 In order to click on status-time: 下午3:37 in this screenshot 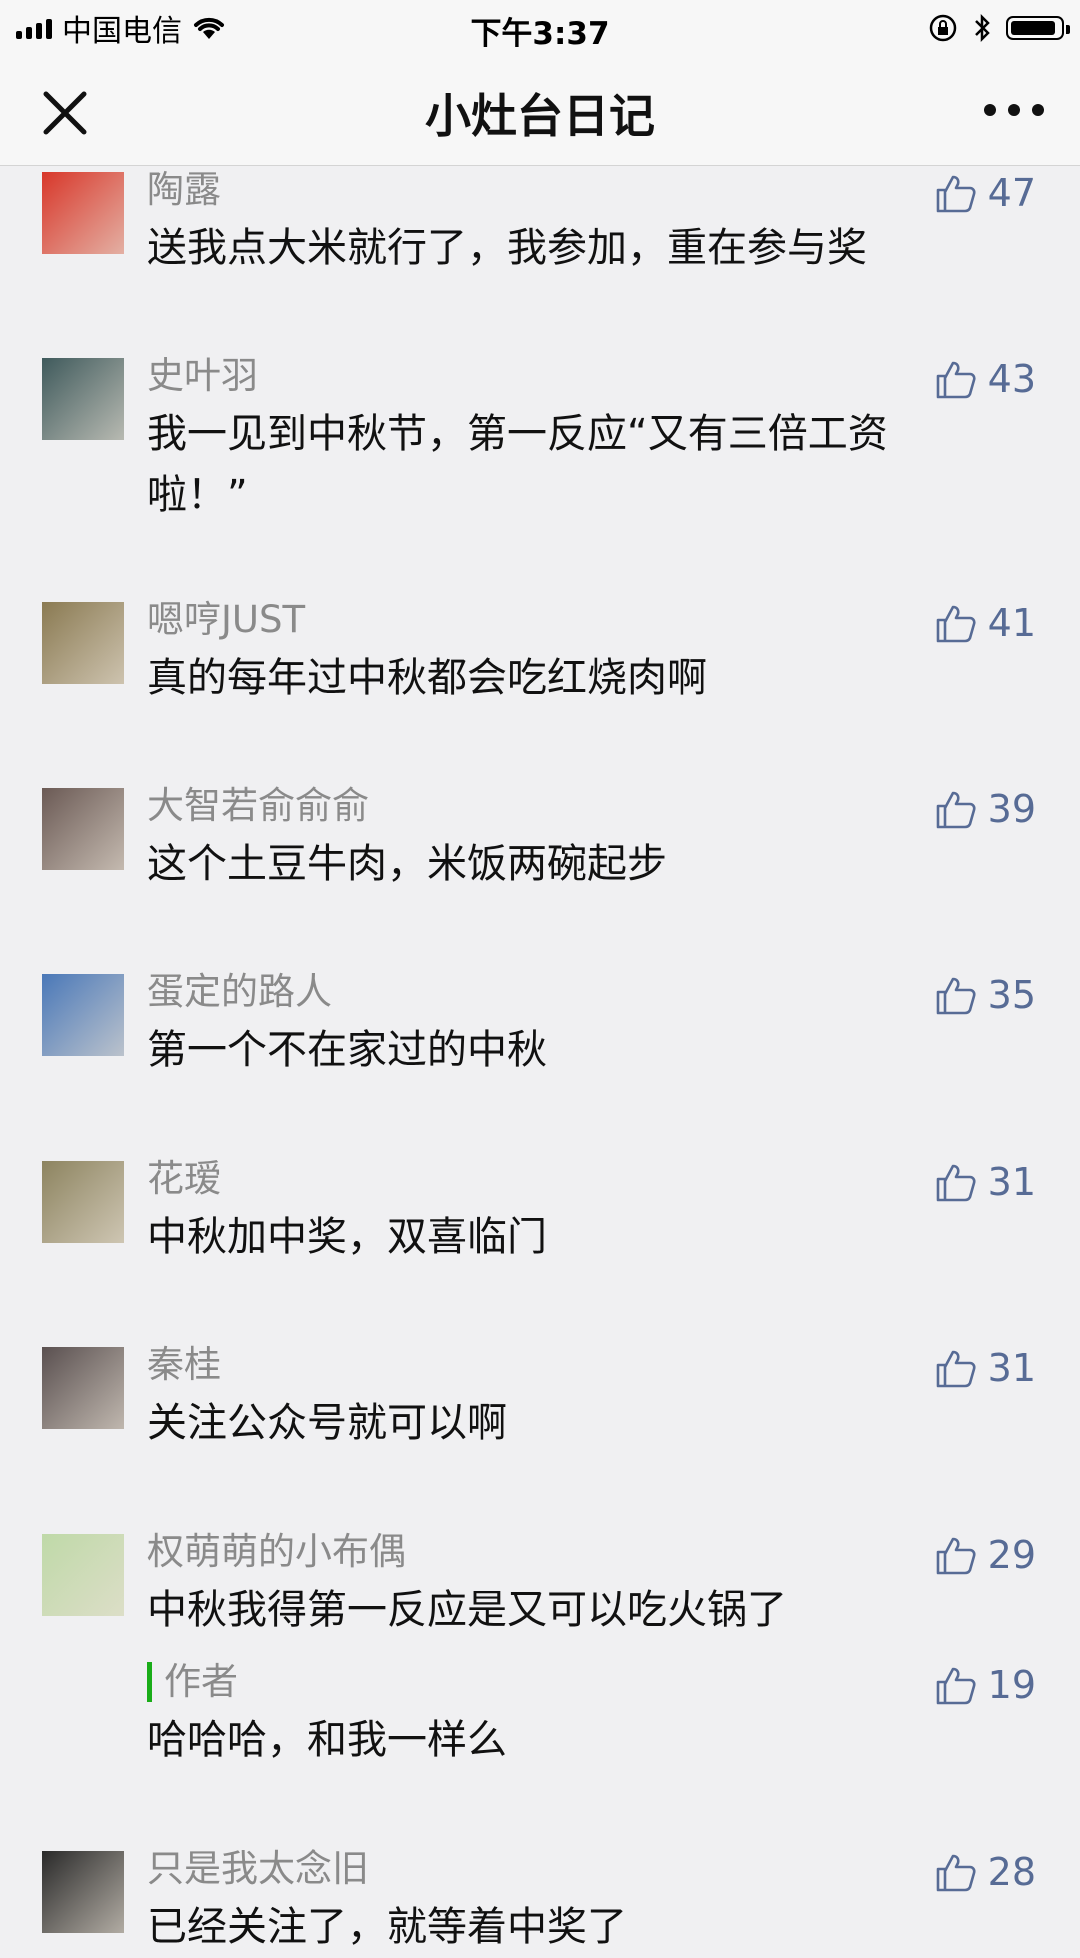, I will do `click(540, 34)`.